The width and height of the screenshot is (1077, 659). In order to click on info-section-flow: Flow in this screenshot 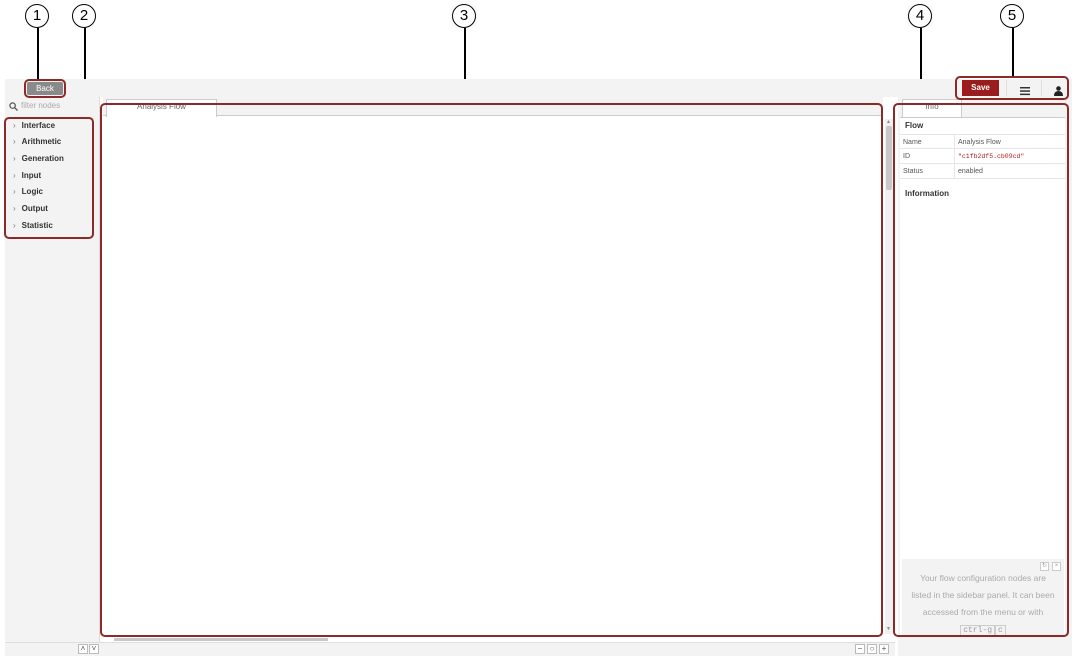, I will do `click(914, 125)`.